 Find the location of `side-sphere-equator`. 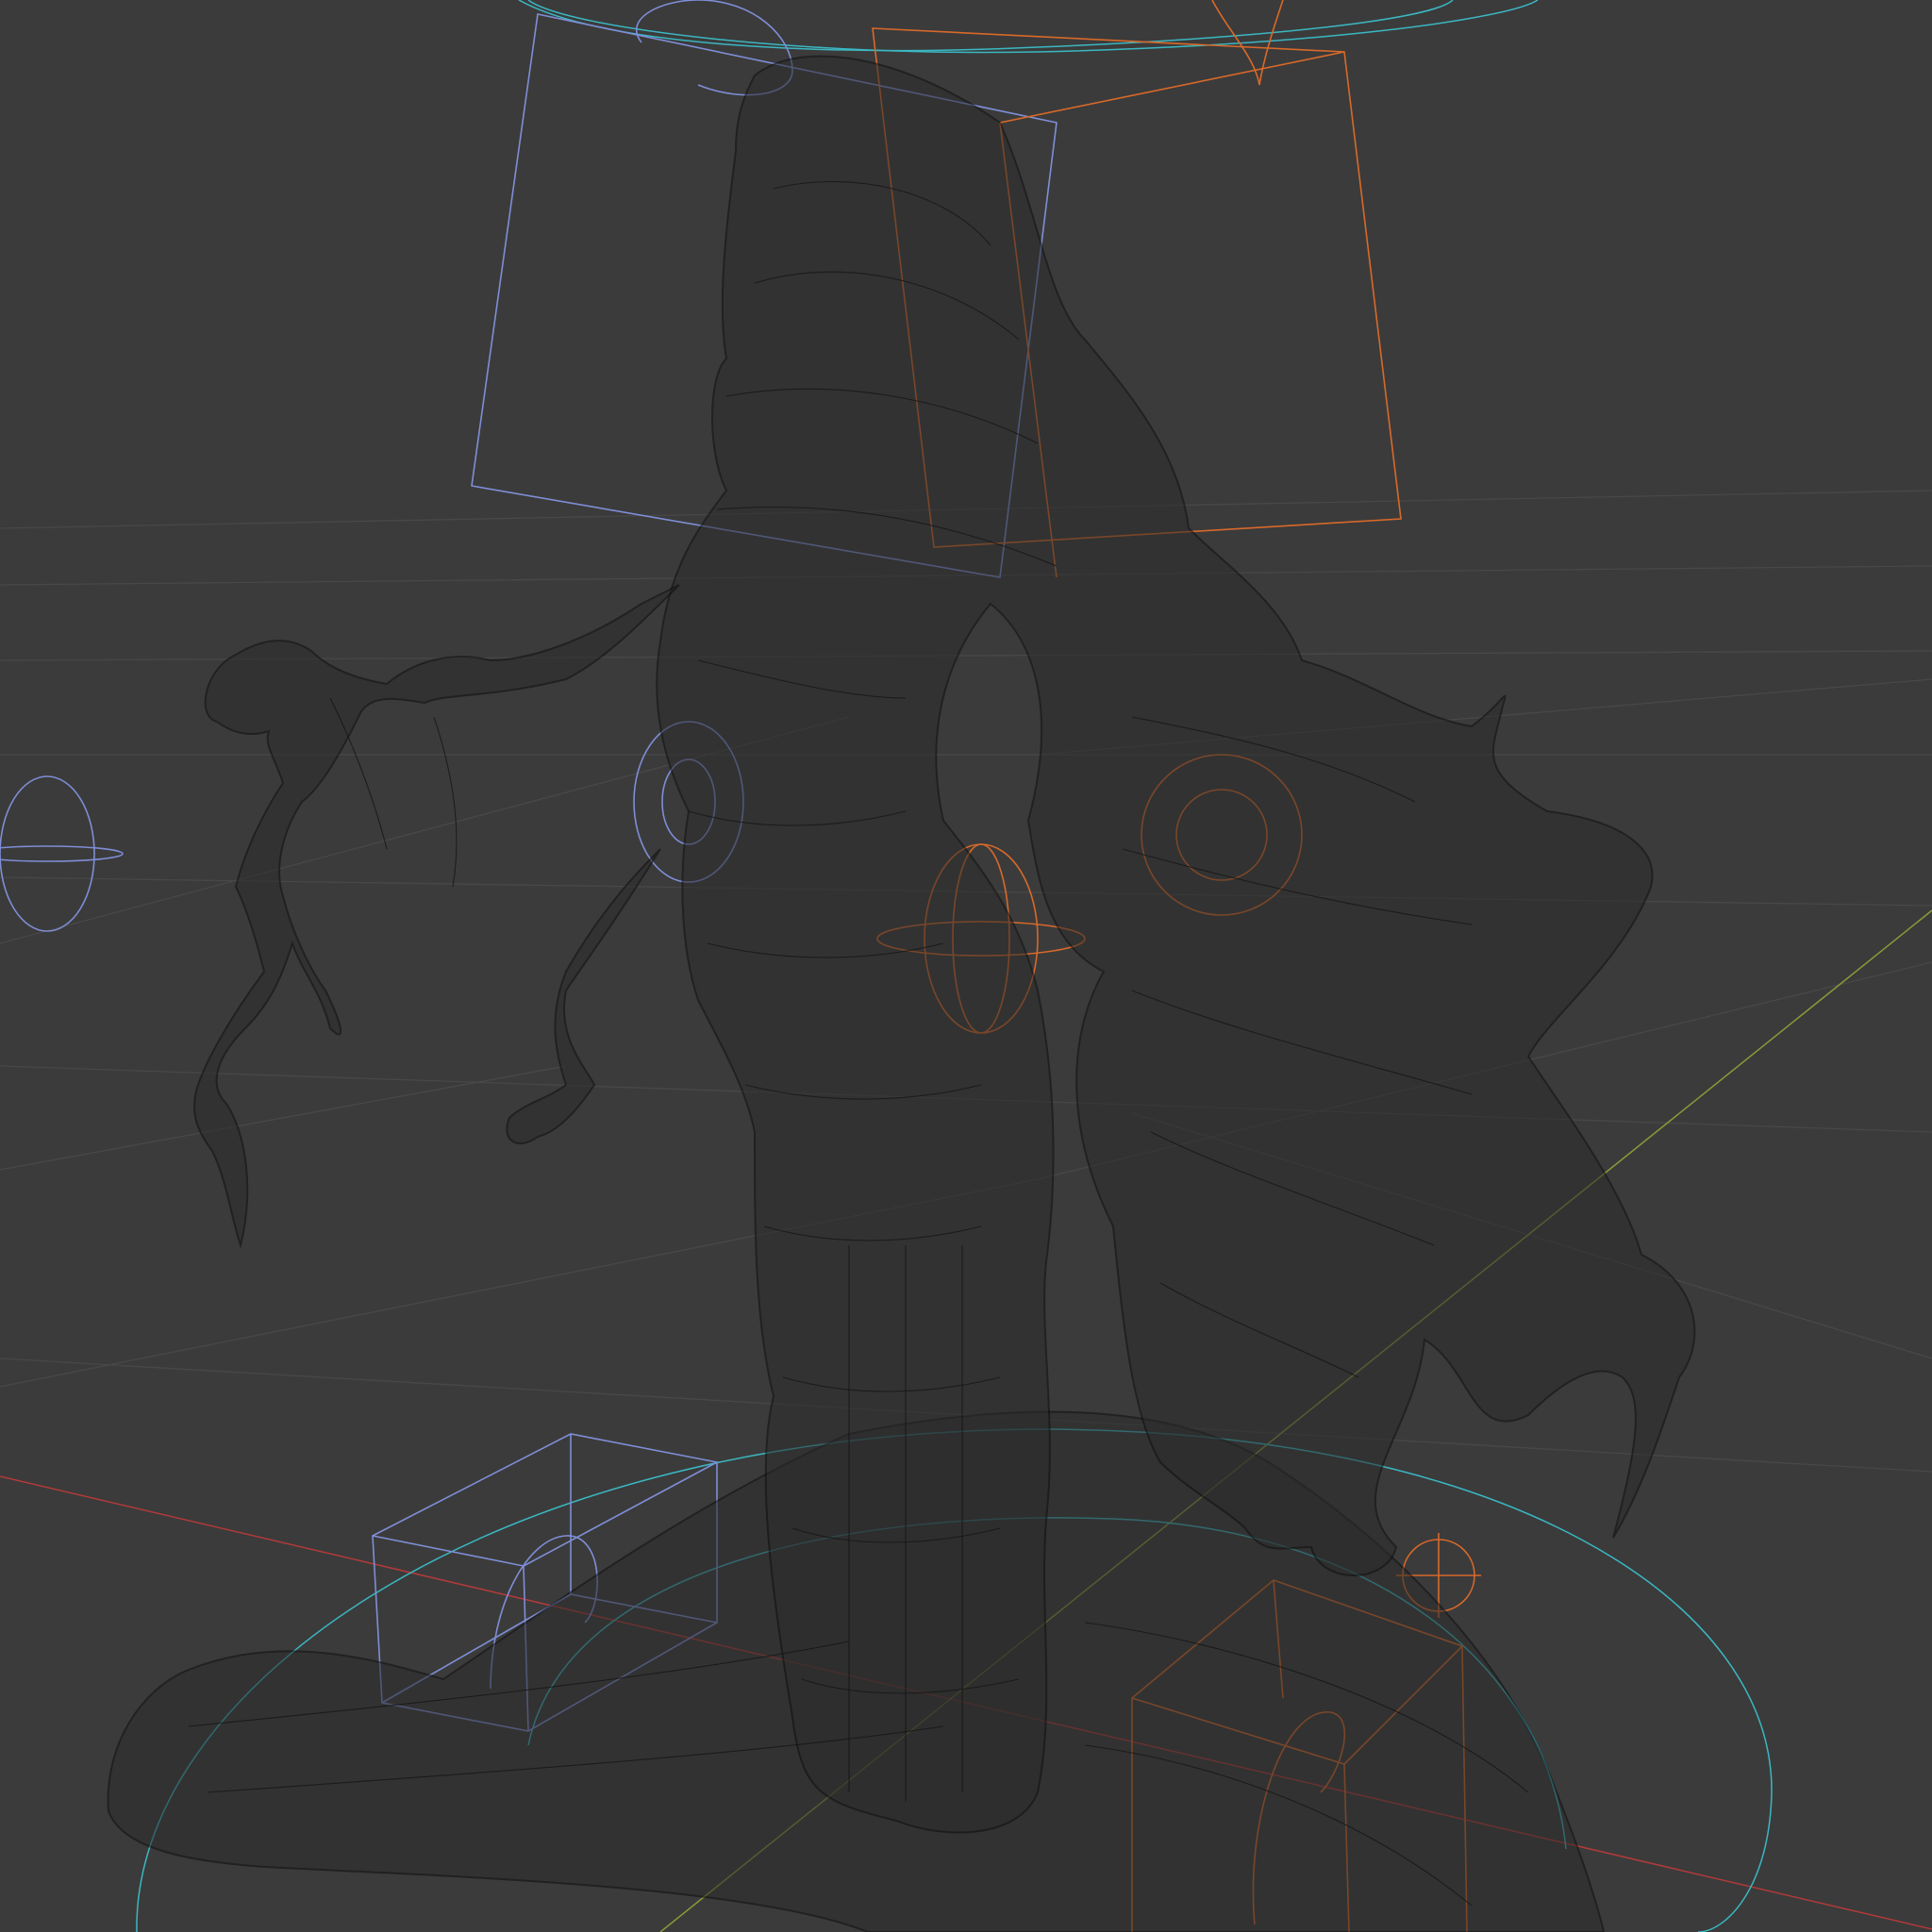

side-sphere-equator is located at coordinates (62, 854).